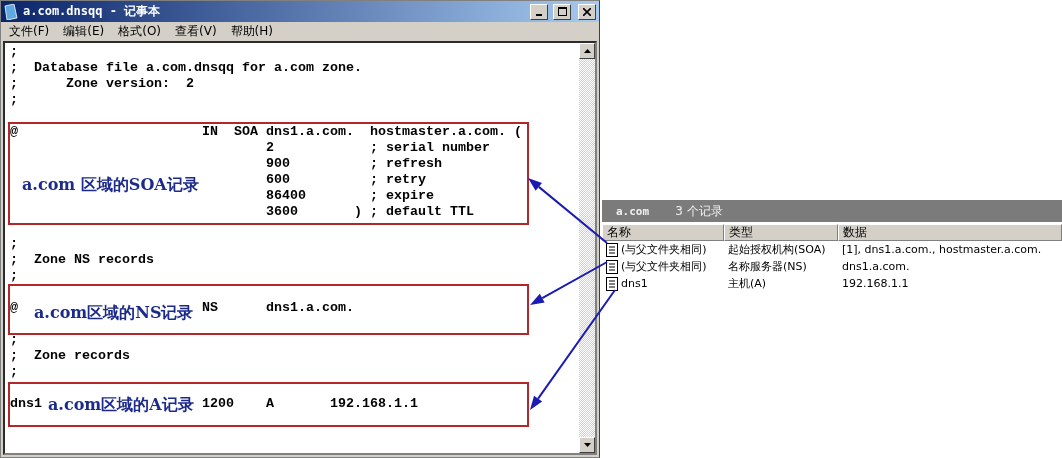 The width and height of the screenshot is (1062, 458). I want to click on menu-item: 帮助(H), so click(251, 31).